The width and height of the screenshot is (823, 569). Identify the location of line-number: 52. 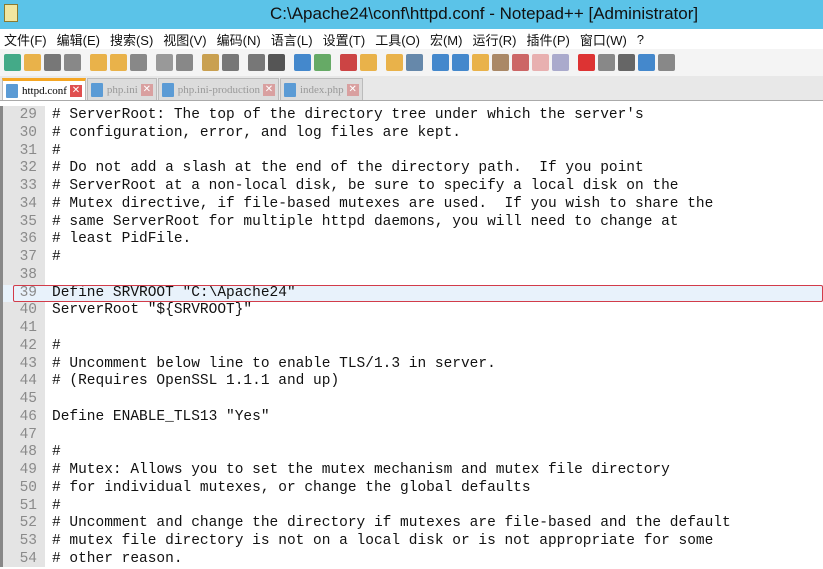
(28, 523).